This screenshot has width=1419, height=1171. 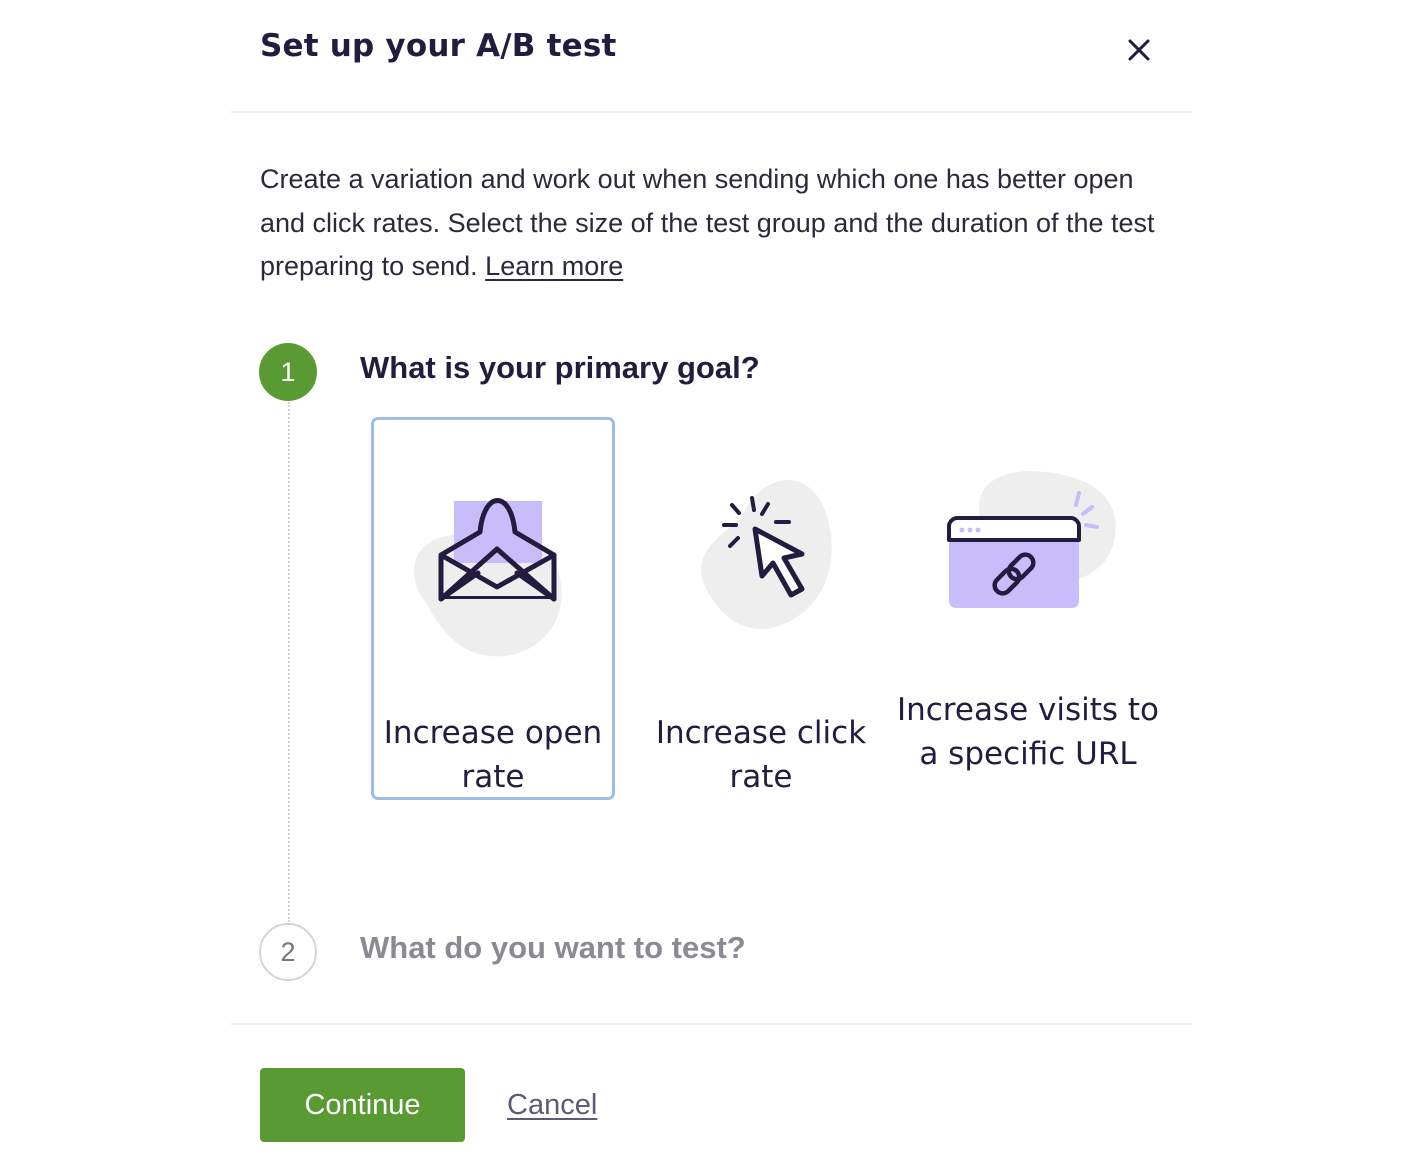 I want to click on goal-label-open-rate: Increase open rate, so click(x=493, y=755).